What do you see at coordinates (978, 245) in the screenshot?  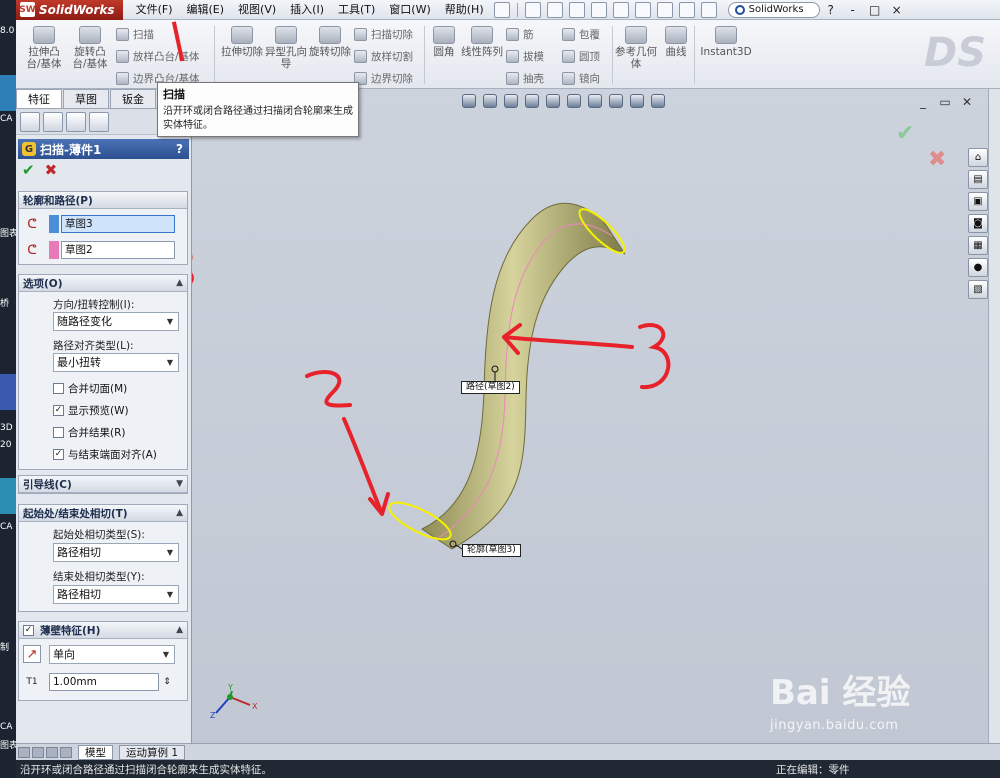 I see `view-palette-icon: ▦` at bounding box center [978, 245].